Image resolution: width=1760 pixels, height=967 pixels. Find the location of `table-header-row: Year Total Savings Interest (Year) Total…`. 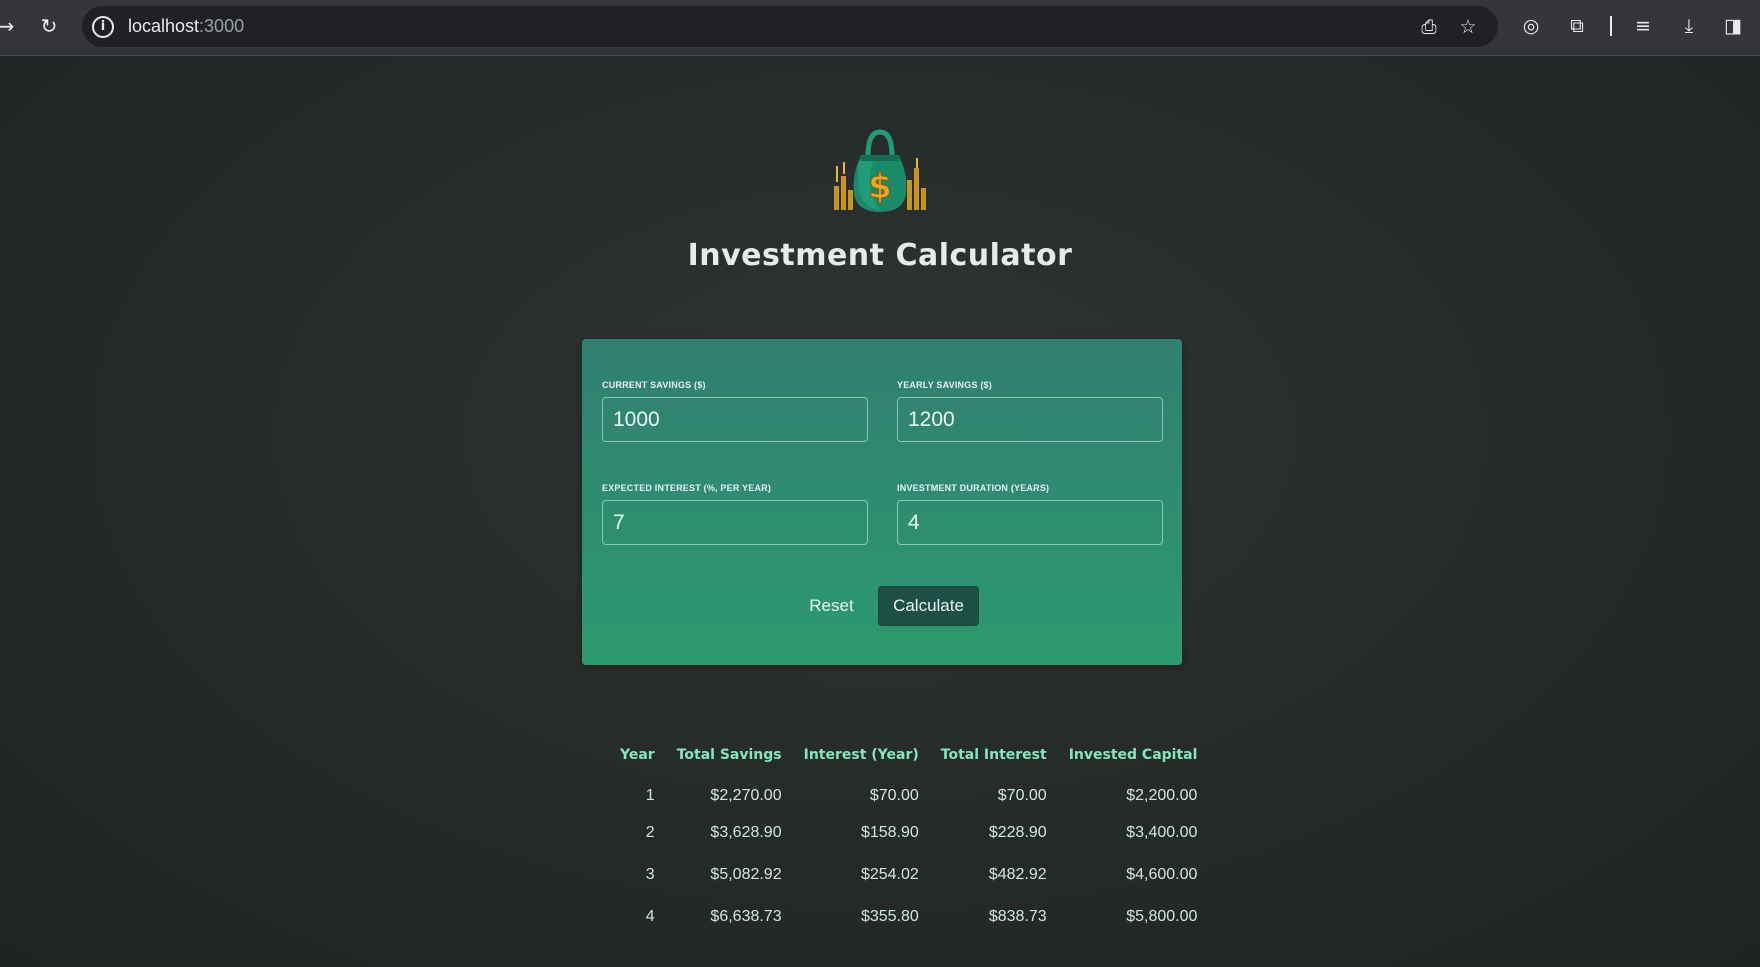

table-header-row: Year Total Savings Interest (Year) Total… is located at coordinates (908, 755).